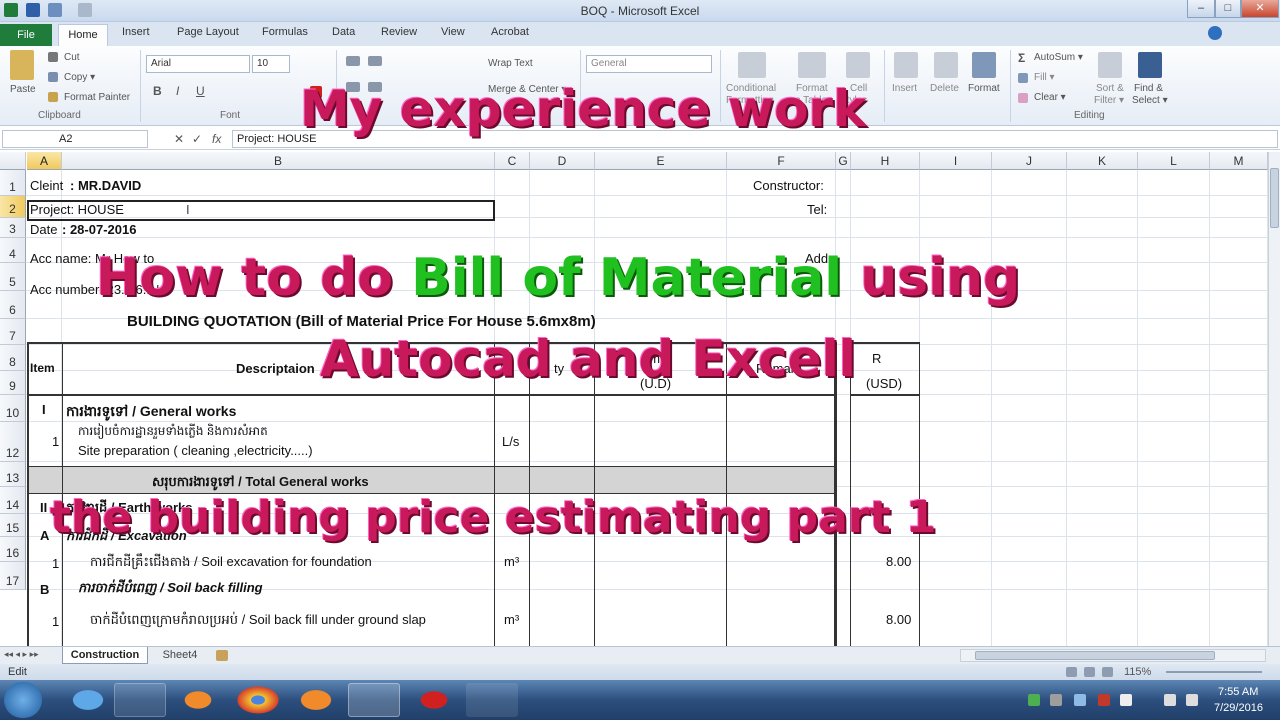 The width and height of the screenshot is (1280, 720). Describe the element at coordinates (198, 700) in the screenshot. I see `media-player-icon` at that location.